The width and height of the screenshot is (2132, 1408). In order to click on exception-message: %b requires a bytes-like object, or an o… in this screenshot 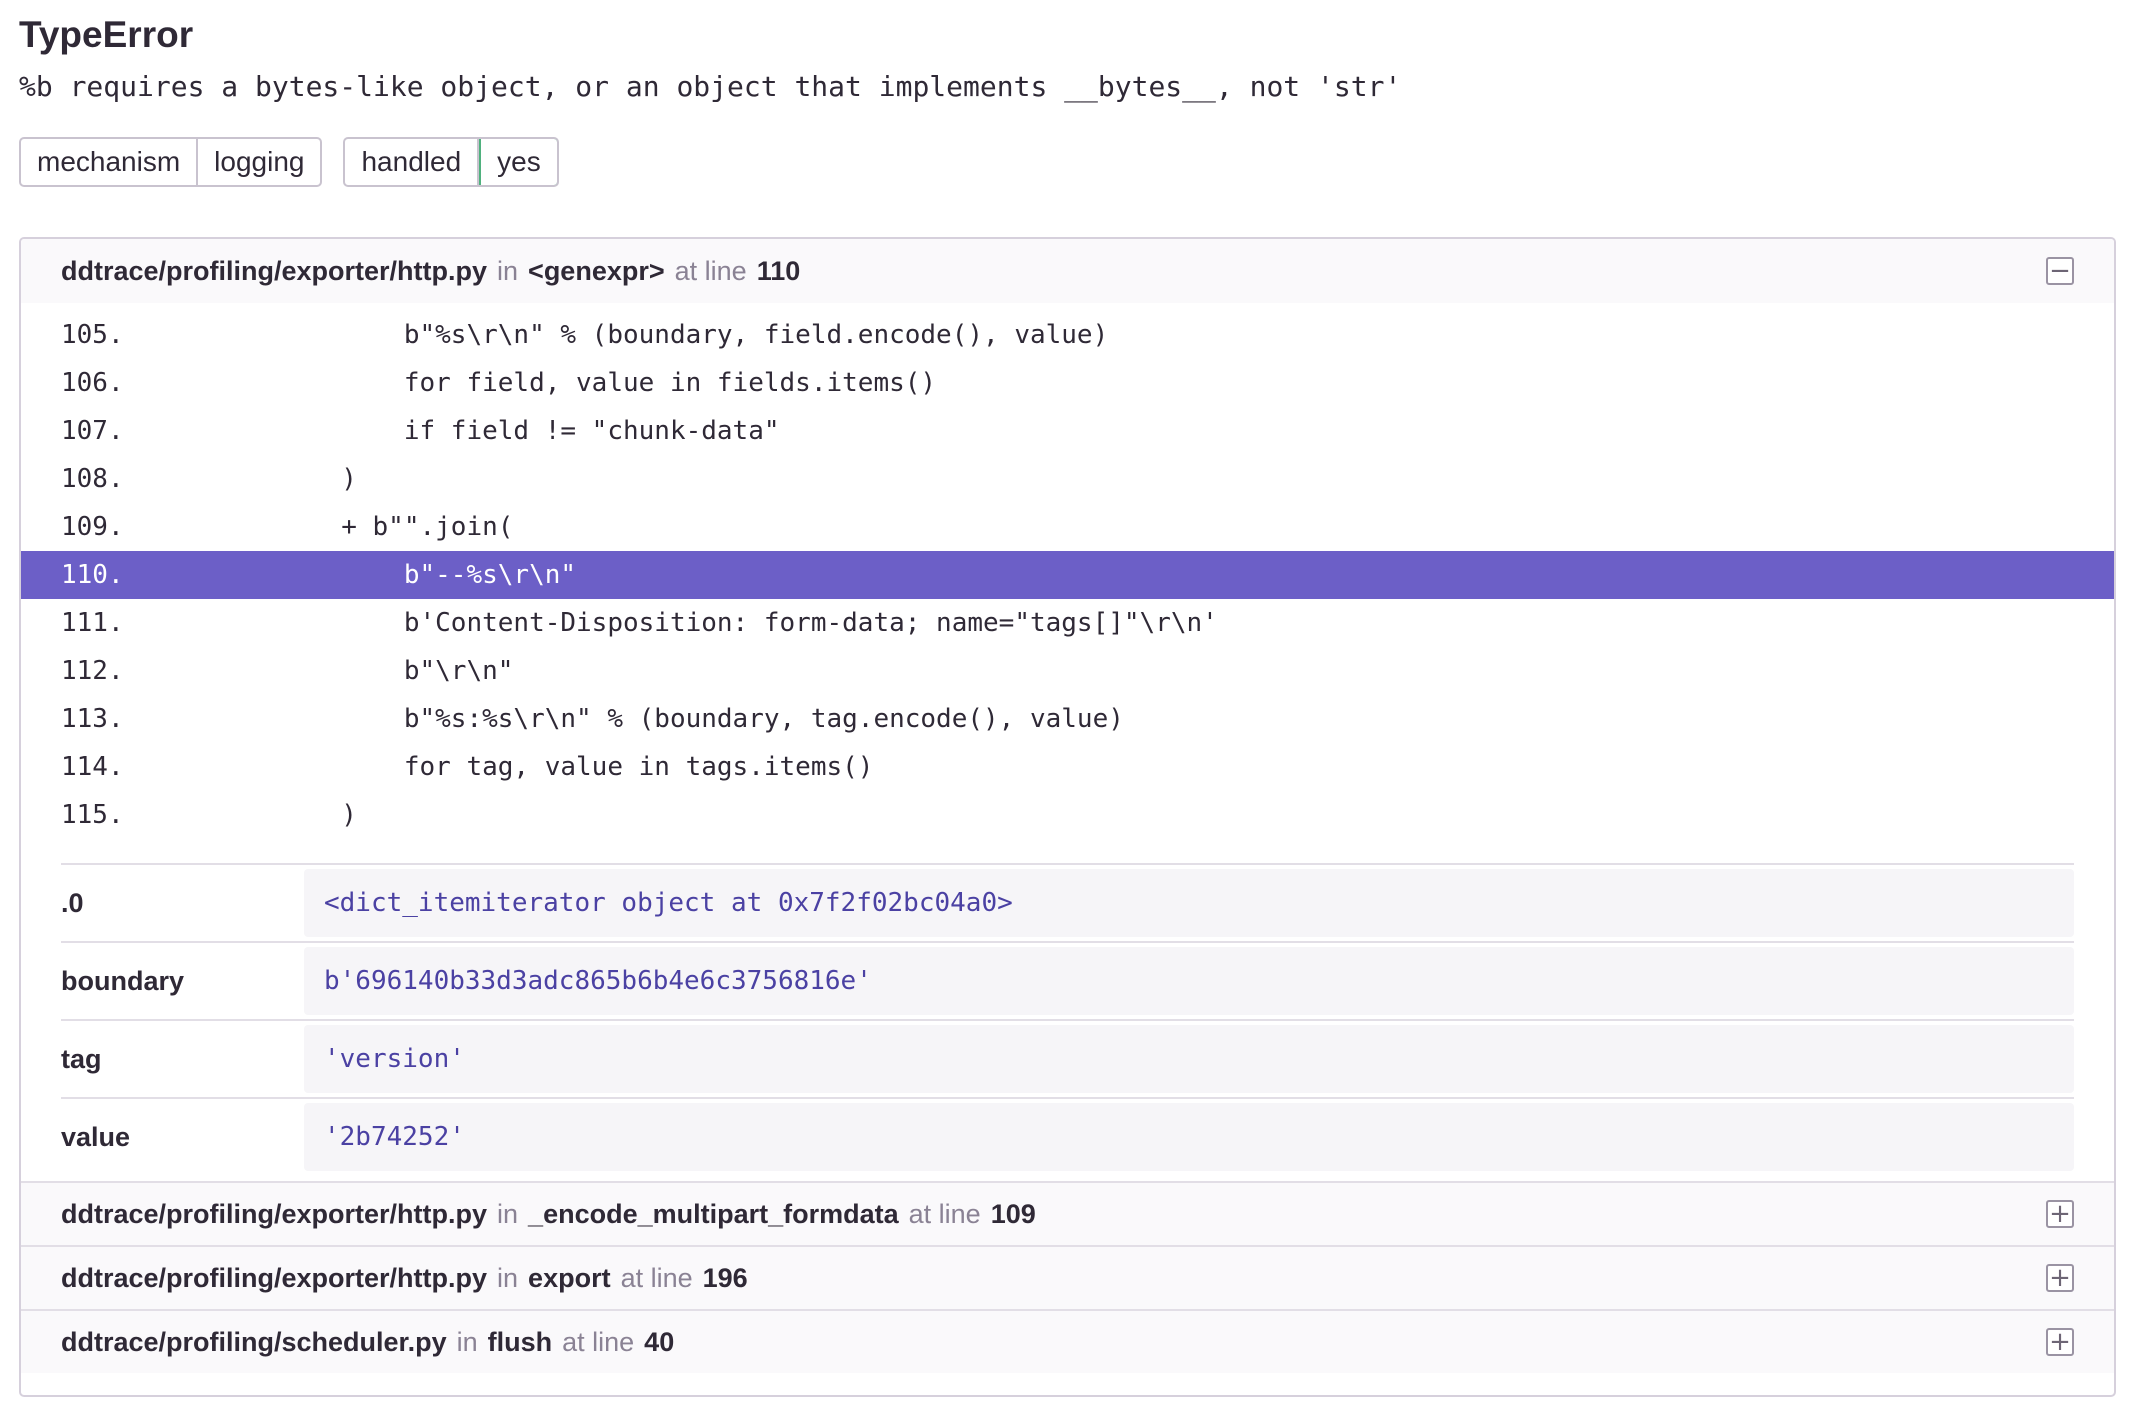, I will do `click(710, 86)`.